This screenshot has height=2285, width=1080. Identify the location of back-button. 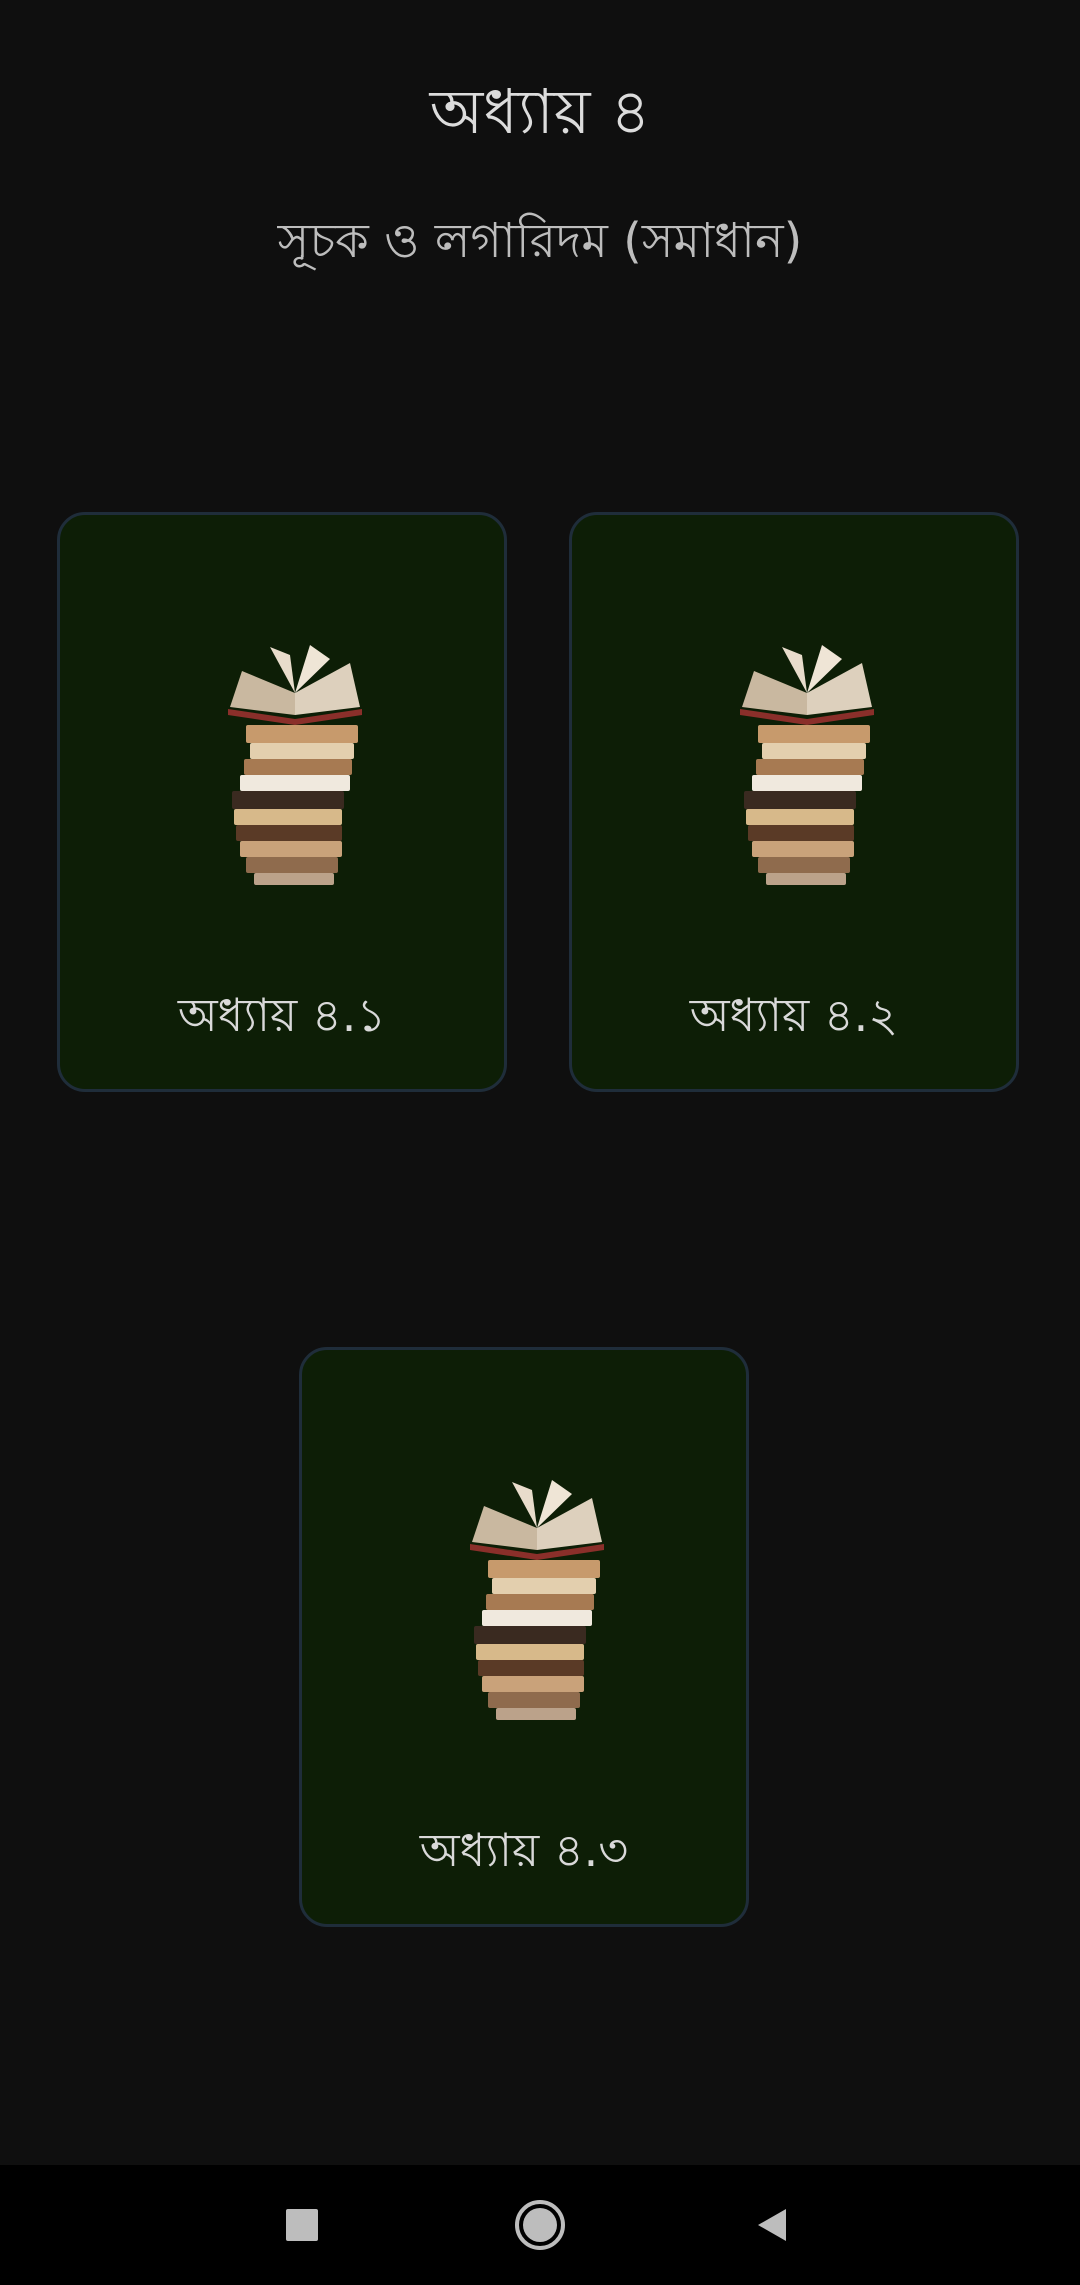
(772, 2225).